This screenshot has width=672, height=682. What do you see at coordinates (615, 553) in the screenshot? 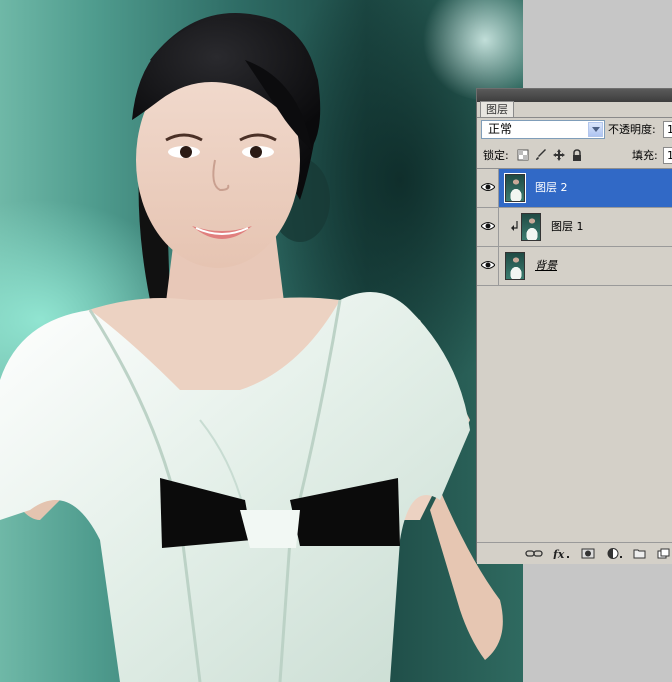
I see `adjustment-icon` at bounding box center [615, 553].